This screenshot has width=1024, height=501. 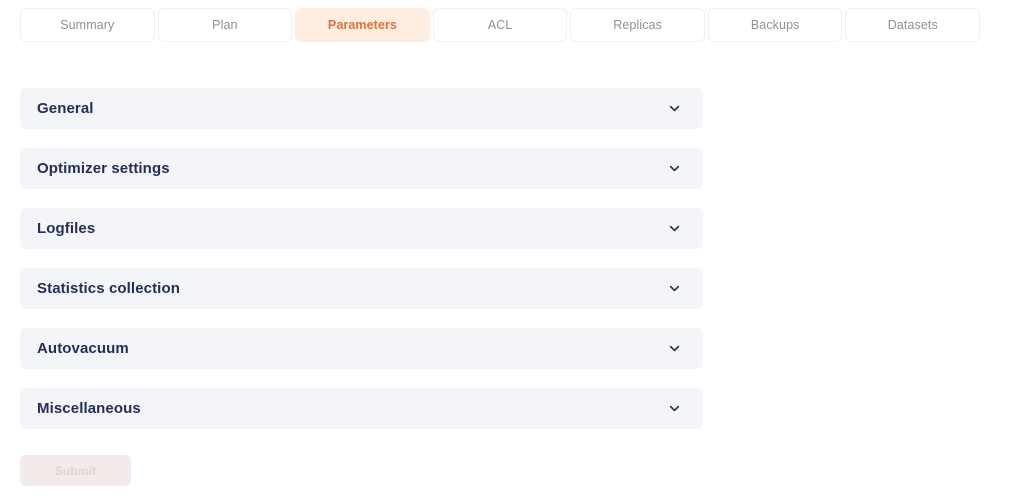 I want to click on tab-label: Parameters, so click(x=362, y=25).